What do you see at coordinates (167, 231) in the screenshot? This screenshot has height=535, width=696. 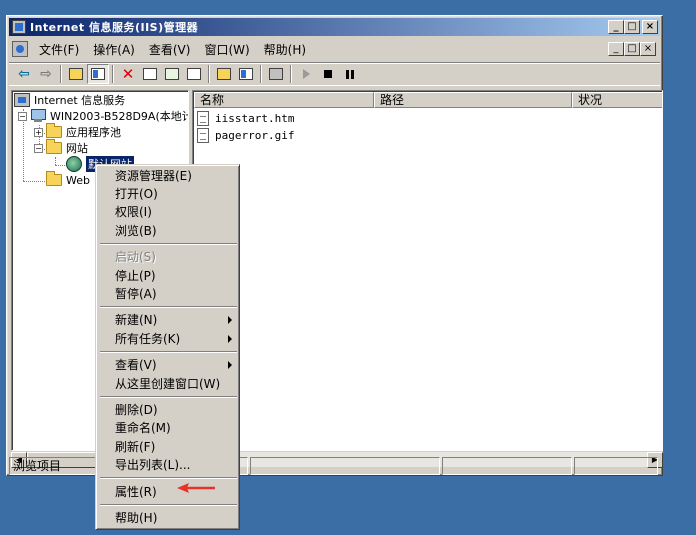 I see `context-menu-item-browse: 浏览(B)` at bounding box center [167, 231].